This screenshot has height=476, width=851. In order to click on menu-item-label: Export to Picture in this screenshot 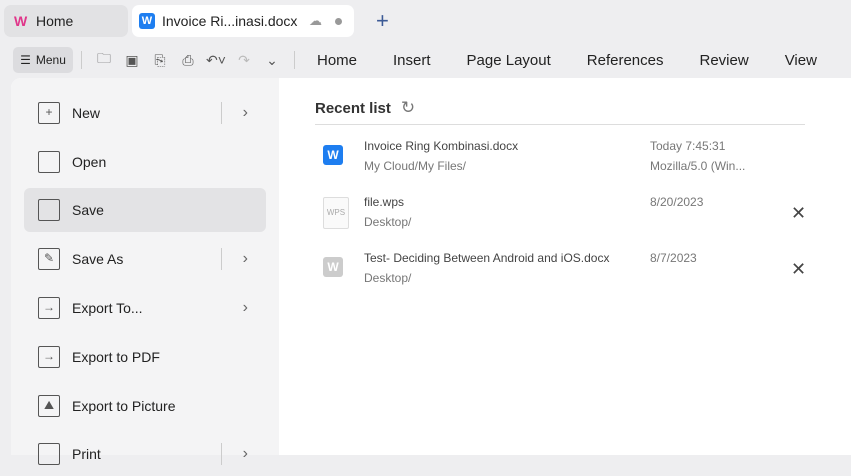, I will do `click(124, 406)`.